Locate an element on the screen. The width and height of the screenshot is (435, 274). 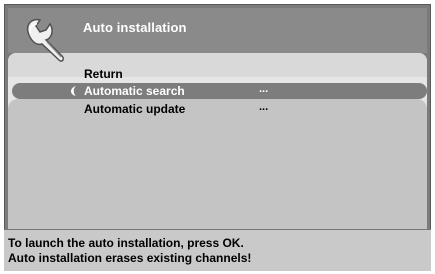
menu-item-label: Return is located at coordinates (103, 74).